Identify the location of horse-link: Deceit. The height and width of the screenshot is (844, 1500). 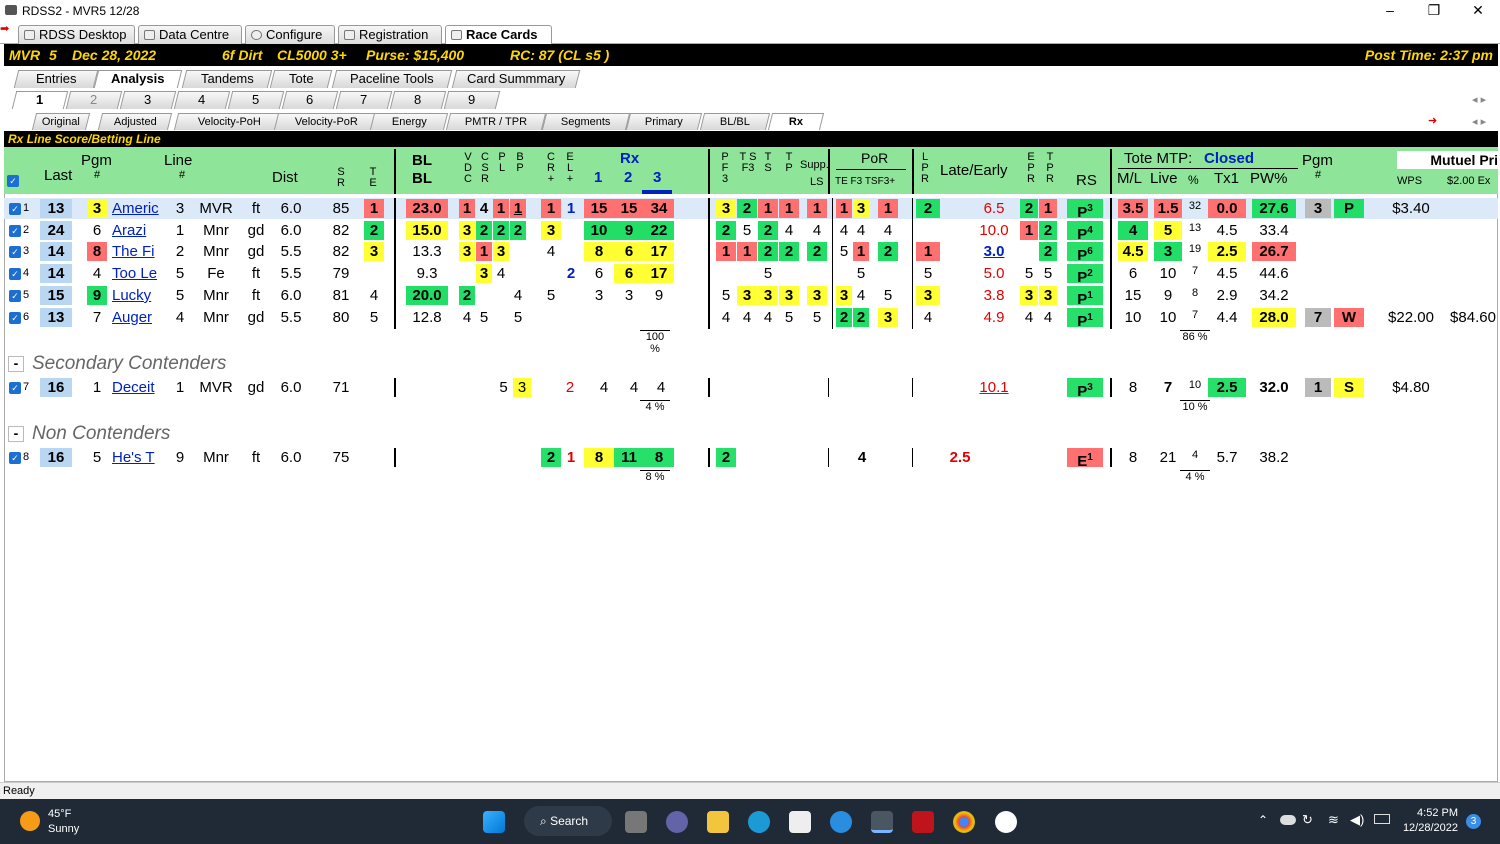
(139, 387).